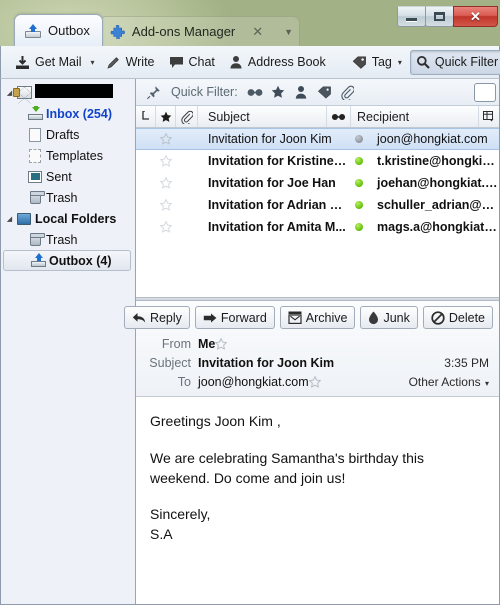  What do you see at coordinates (485, 92) in the screenshot?
I see `search-input` at bounding box center [485, 92].